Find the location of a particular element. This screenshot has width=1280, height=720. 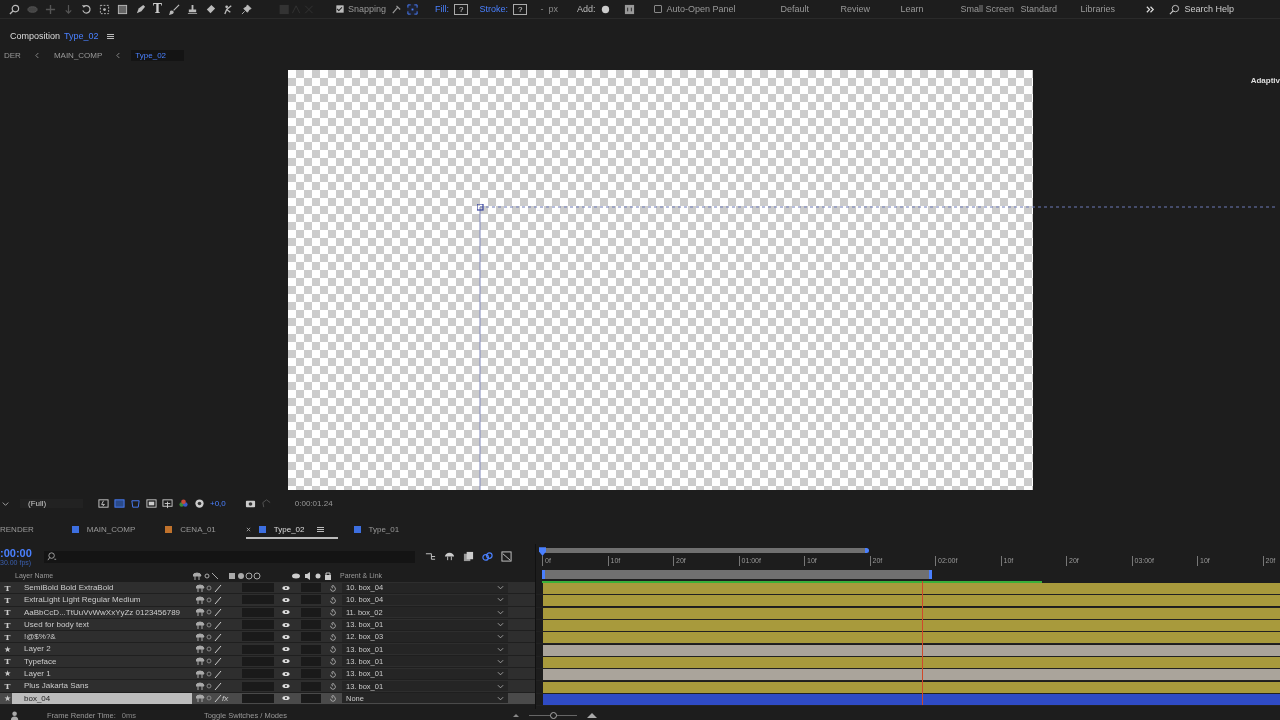

snapping-checkbox is located at coordinates (339, 9).